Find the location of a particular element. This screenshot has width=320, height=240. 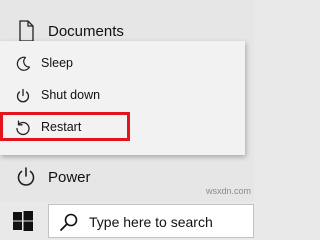

search-icon is located at coordinates (69, 222).